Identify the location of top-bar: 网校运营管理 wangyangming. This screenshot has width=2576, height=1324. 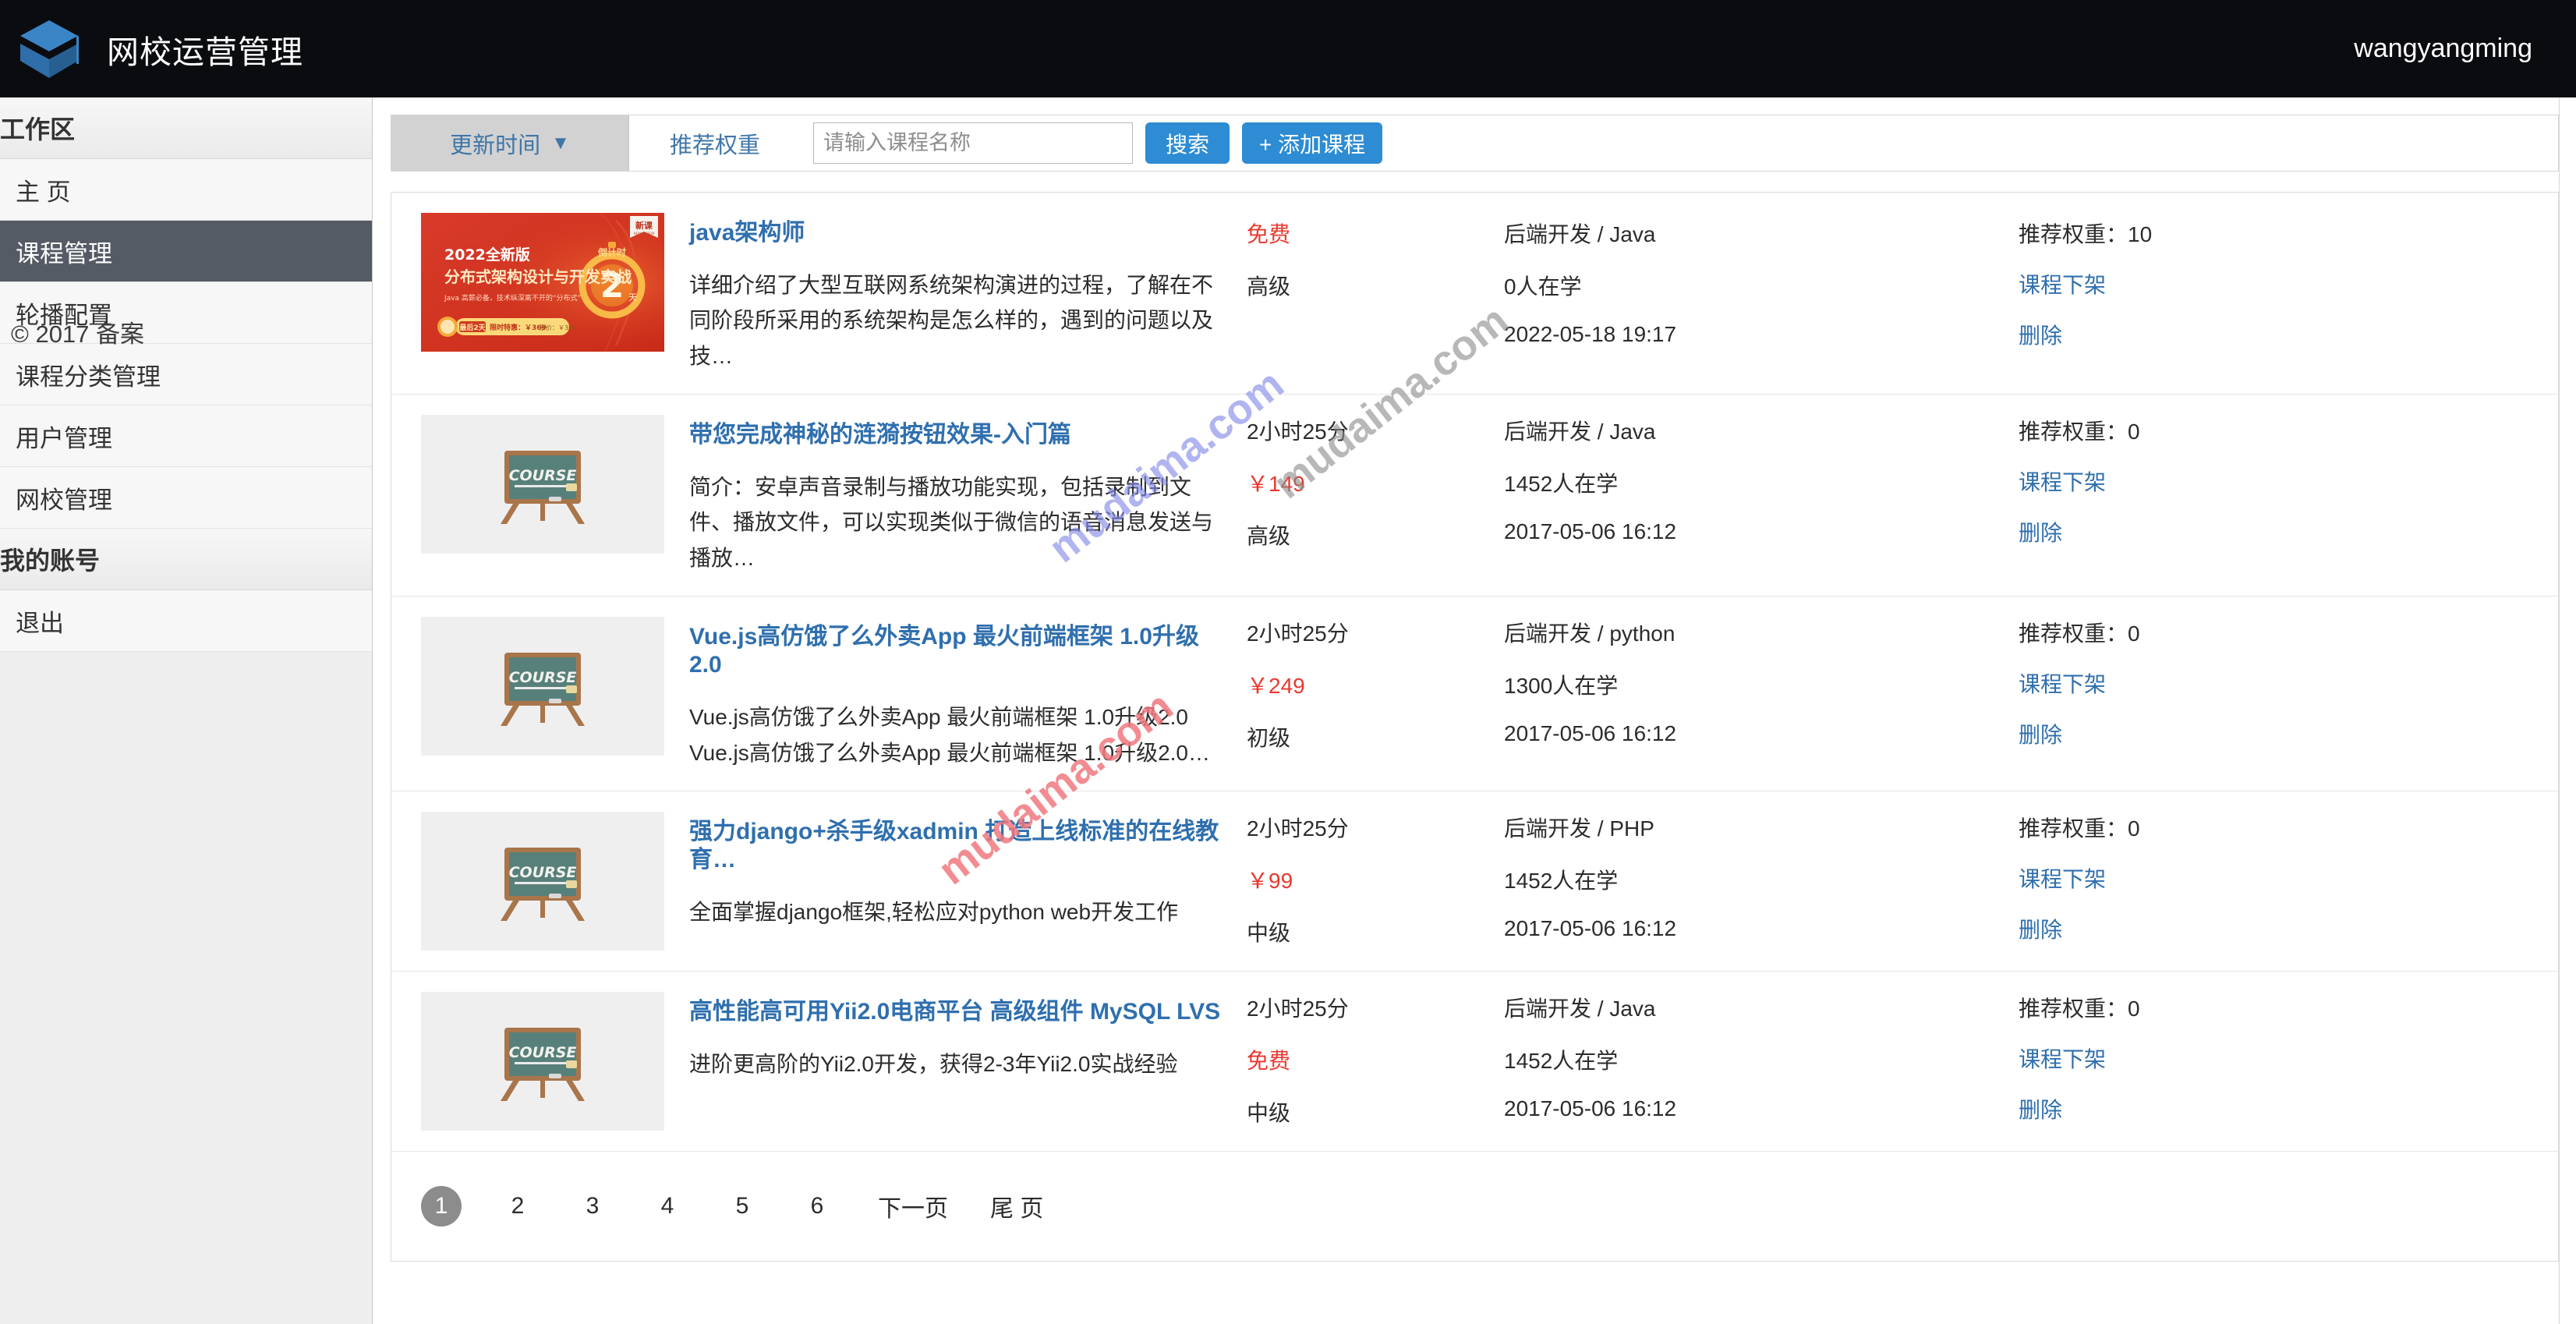
(1288, 48).